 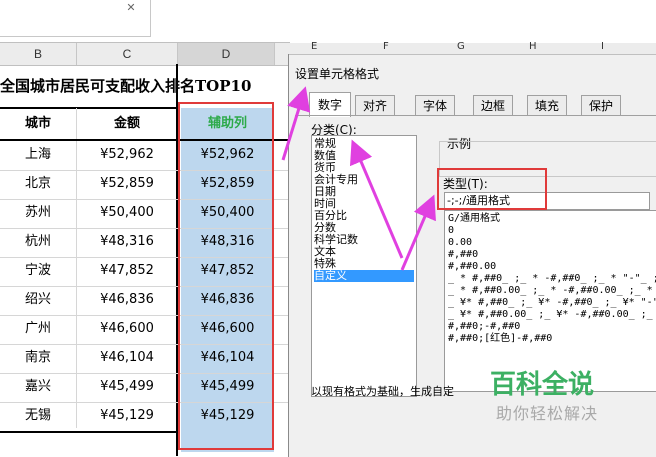 What do you see at coordinates (376, 199) in the screenshot?
I see `arrow-to-custom-category` at bounding box center [376, 199].